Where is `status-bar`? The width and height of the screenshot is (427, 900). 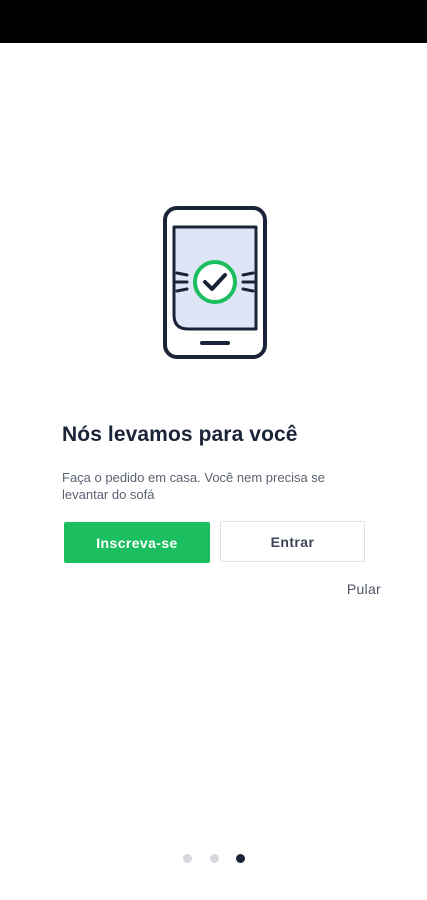
status-bar is located at coordinates (213, 21).